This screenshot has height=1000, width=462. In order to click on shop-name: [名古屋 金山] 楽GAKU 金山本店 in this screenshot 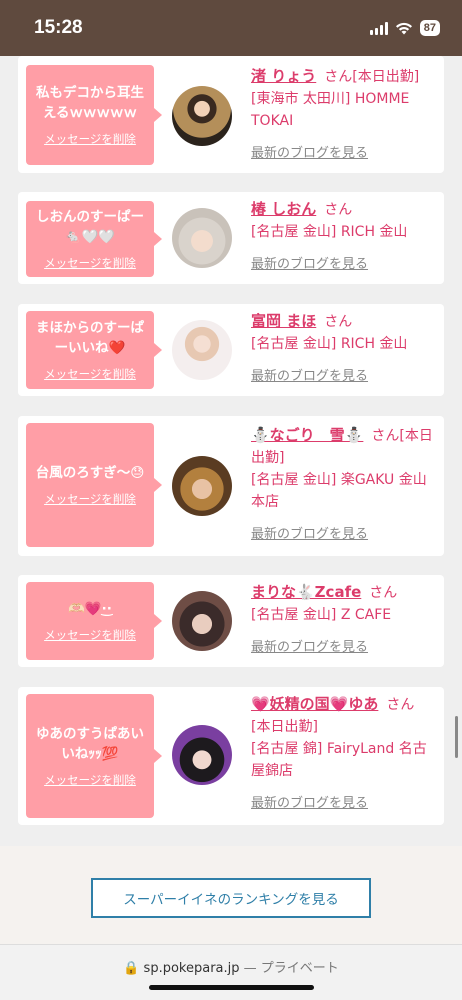, I will do `click(339, 491)`.